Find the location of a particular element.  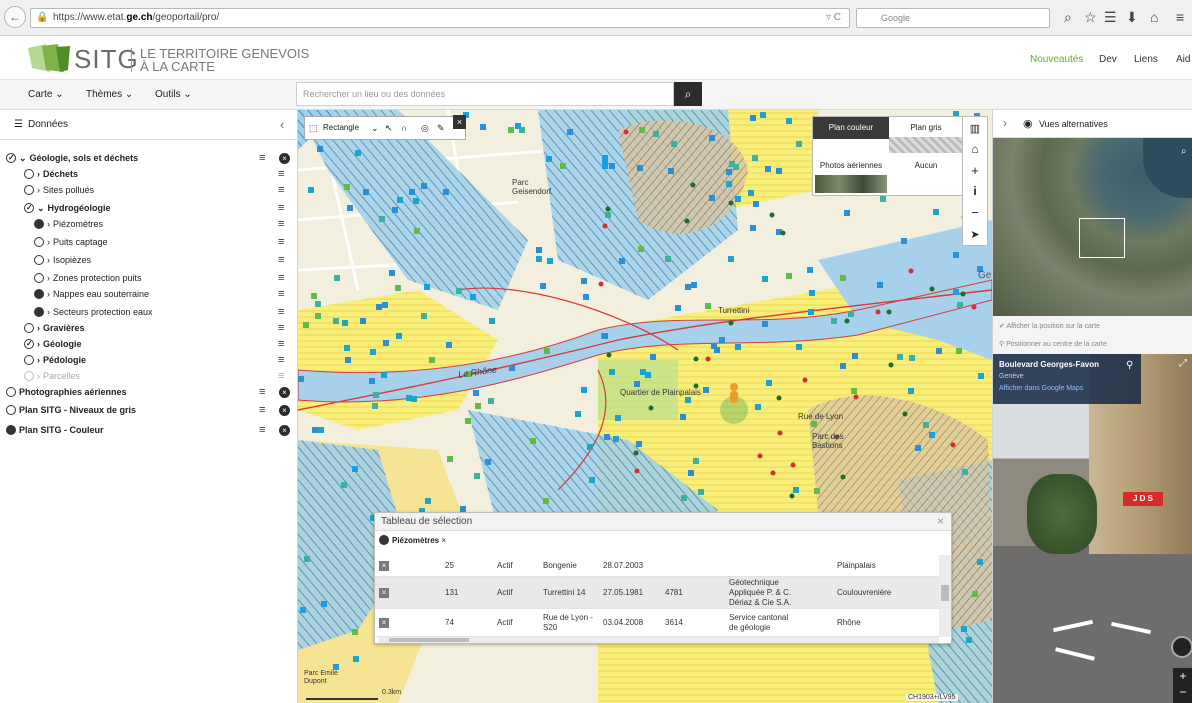

menu-outils: Outils ⌄ is located at coordinates (173, 94).